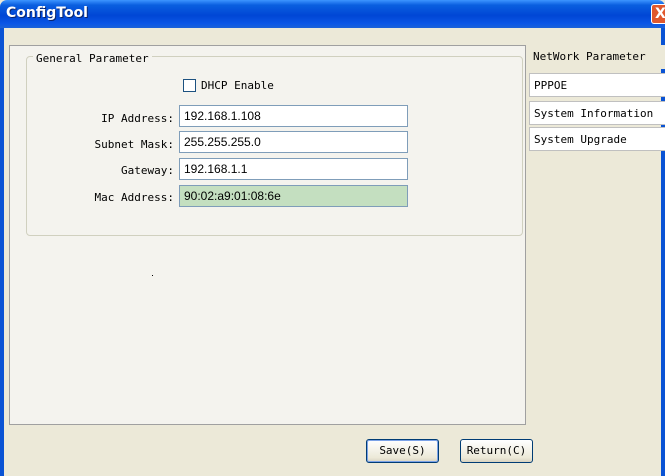  I want to click on tab-system-upgrade: System Upgrade, so click(597, 139).